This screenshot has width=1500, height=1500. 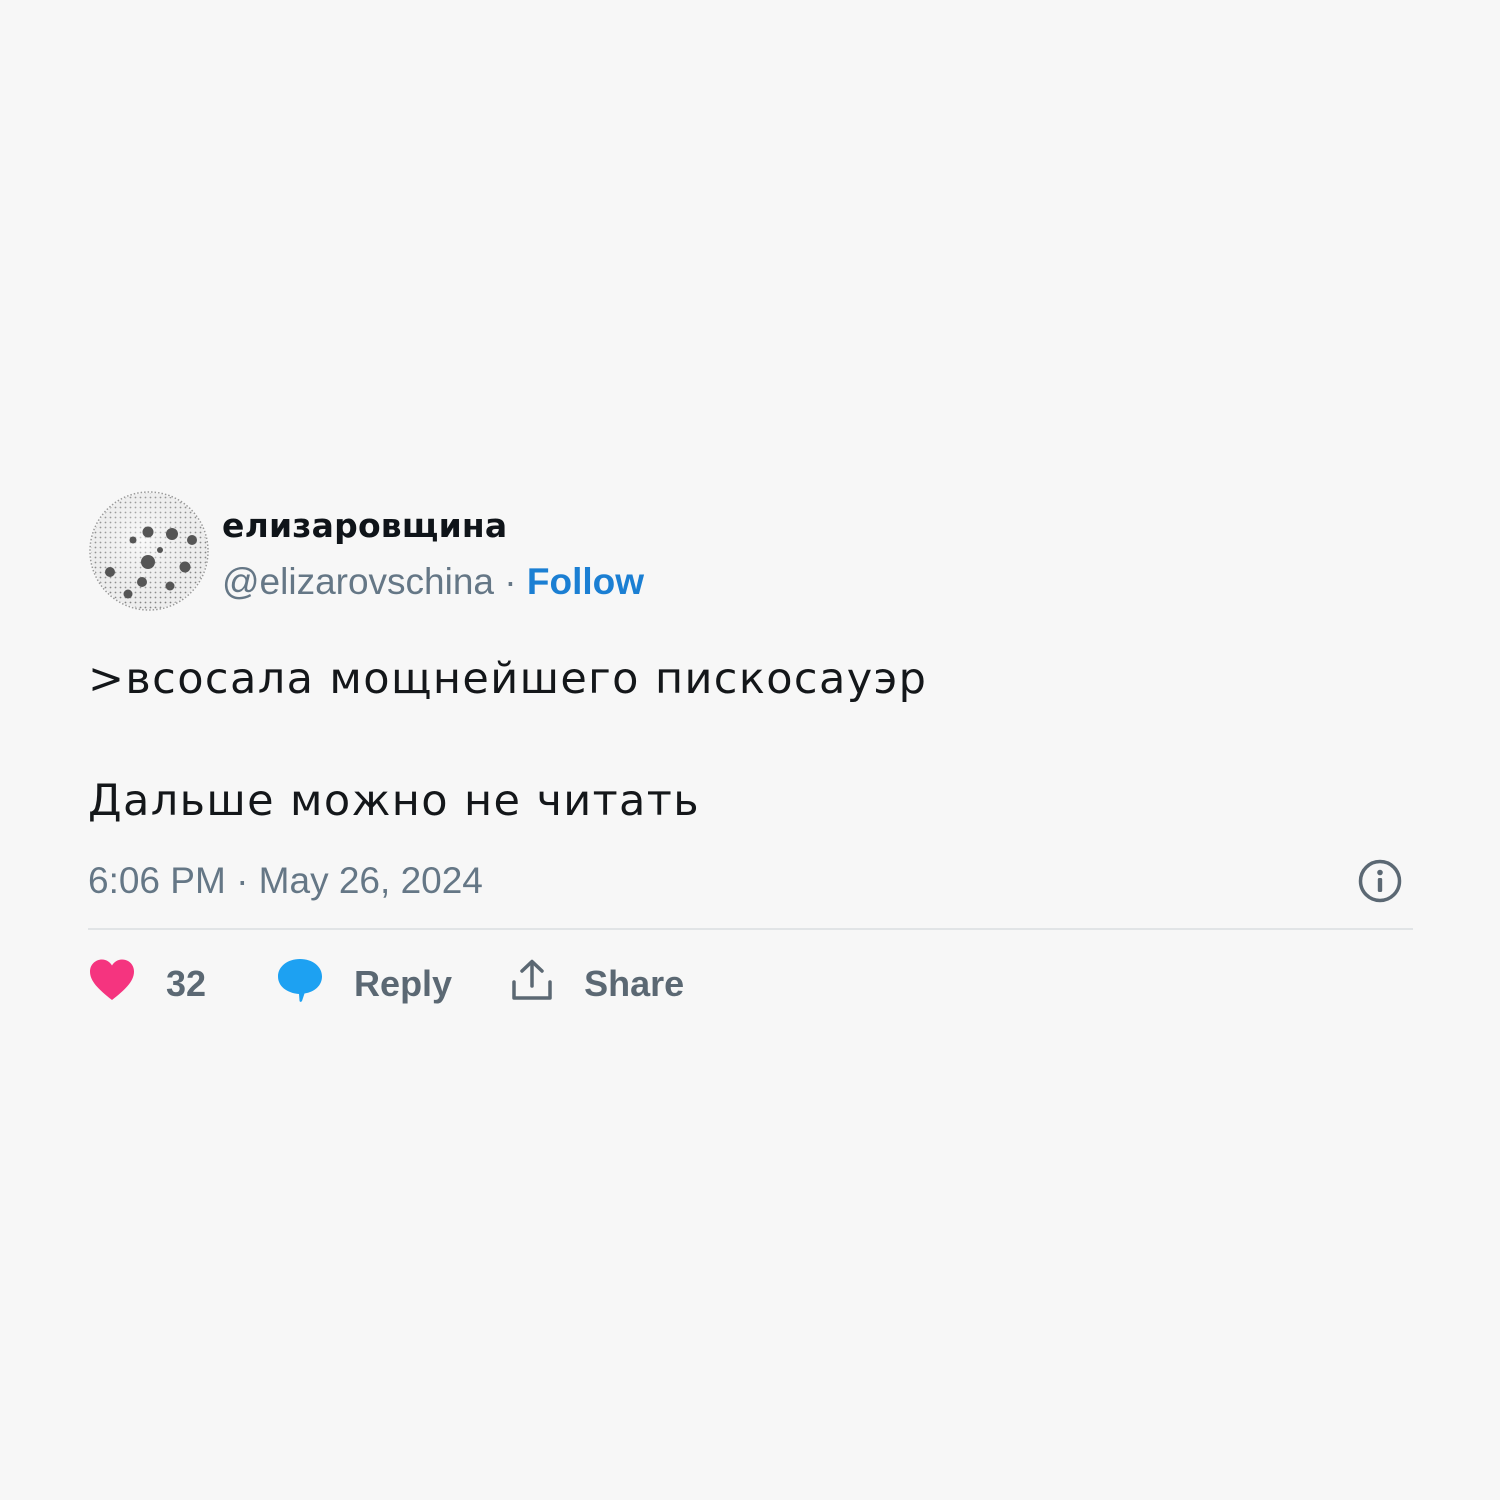 What do you see at coordinates (433, 526) in the screenshot?
I see `display-name: елизаровщина` at bounding box center [433, 526].